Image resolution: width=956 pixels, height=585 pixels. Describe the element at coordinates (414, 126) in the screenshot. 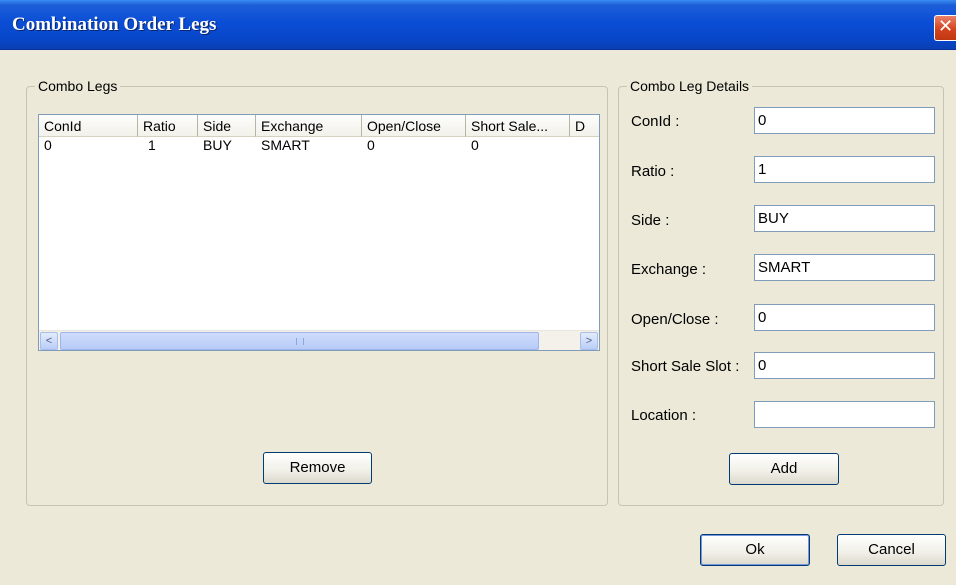

I see `column-header-open-close: Open/Close` at that location.